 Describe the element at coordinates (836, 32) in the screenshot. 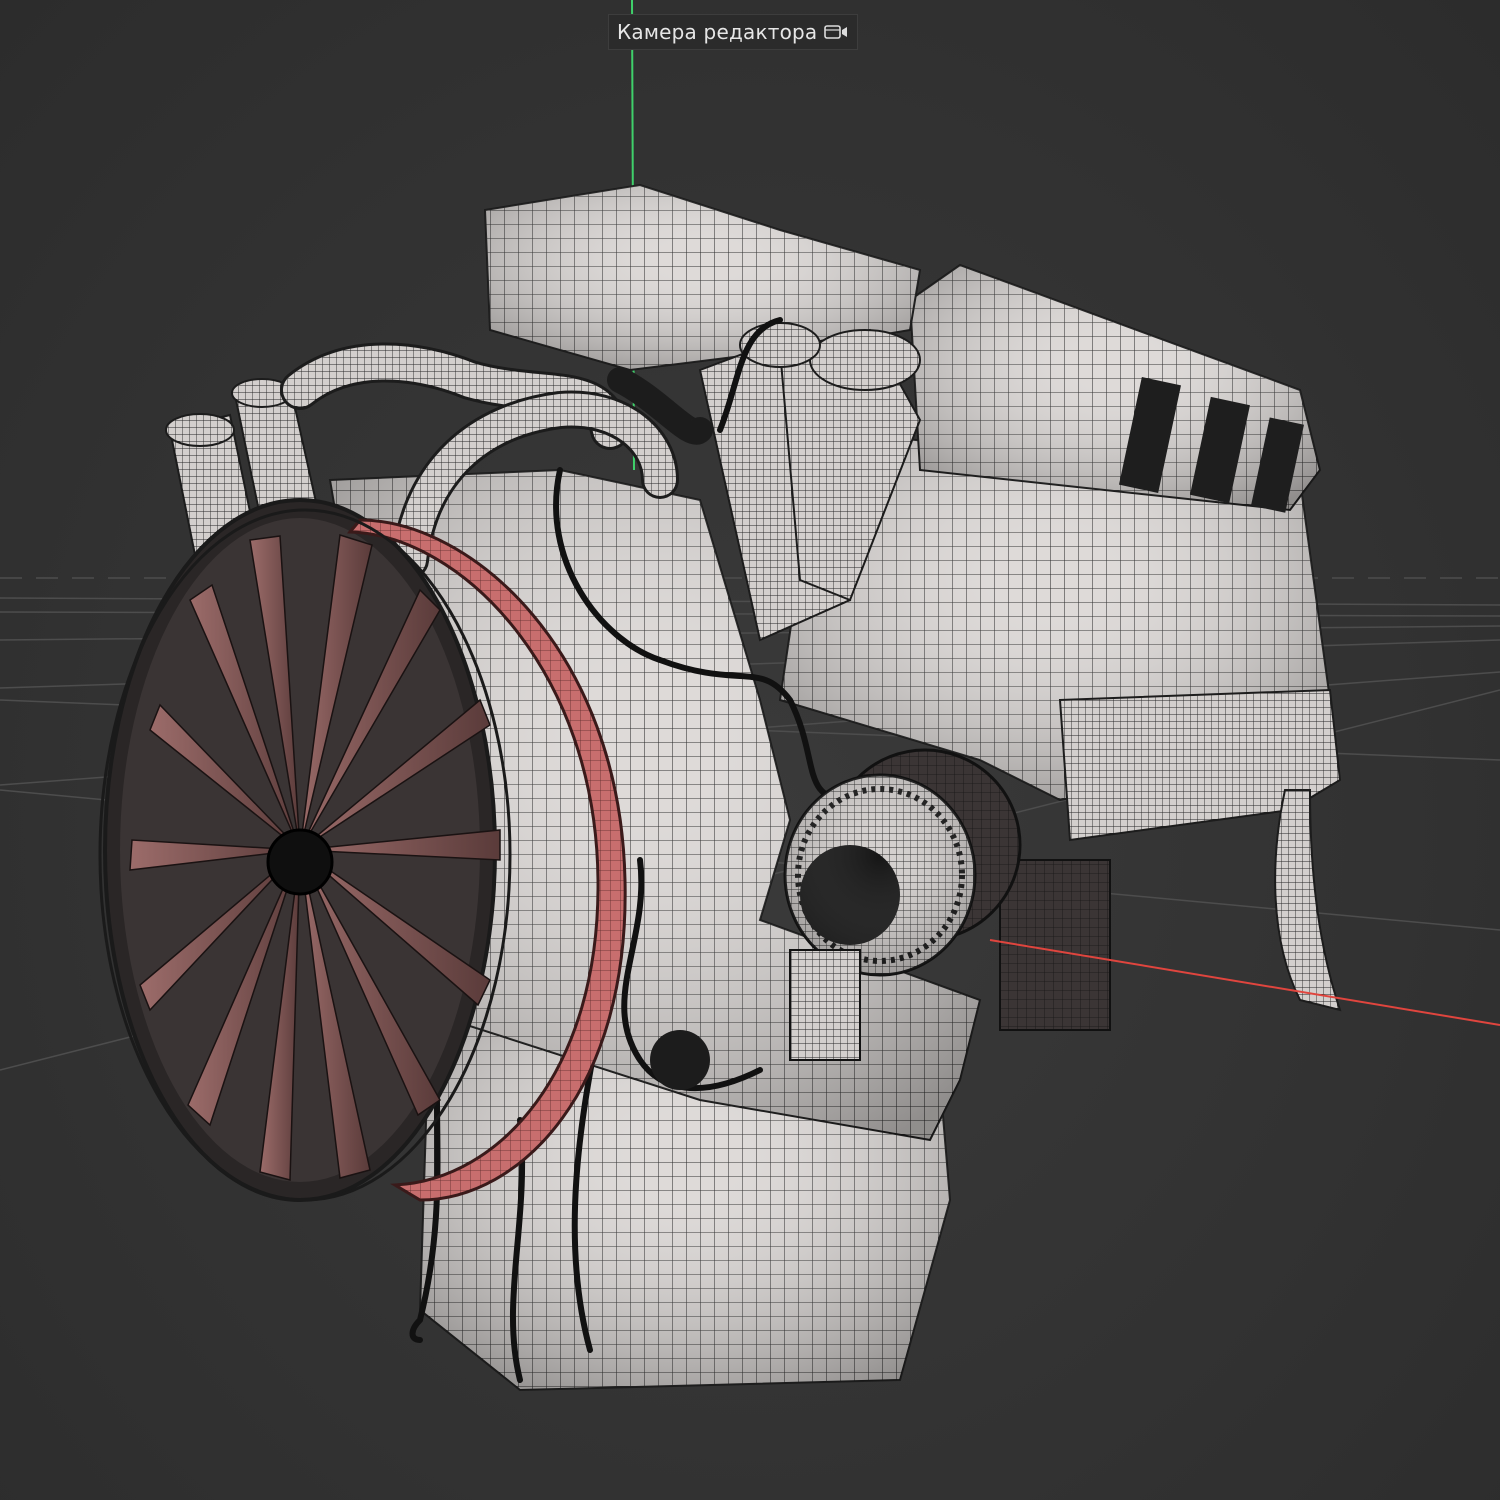

I see `camera-icon` at that location.